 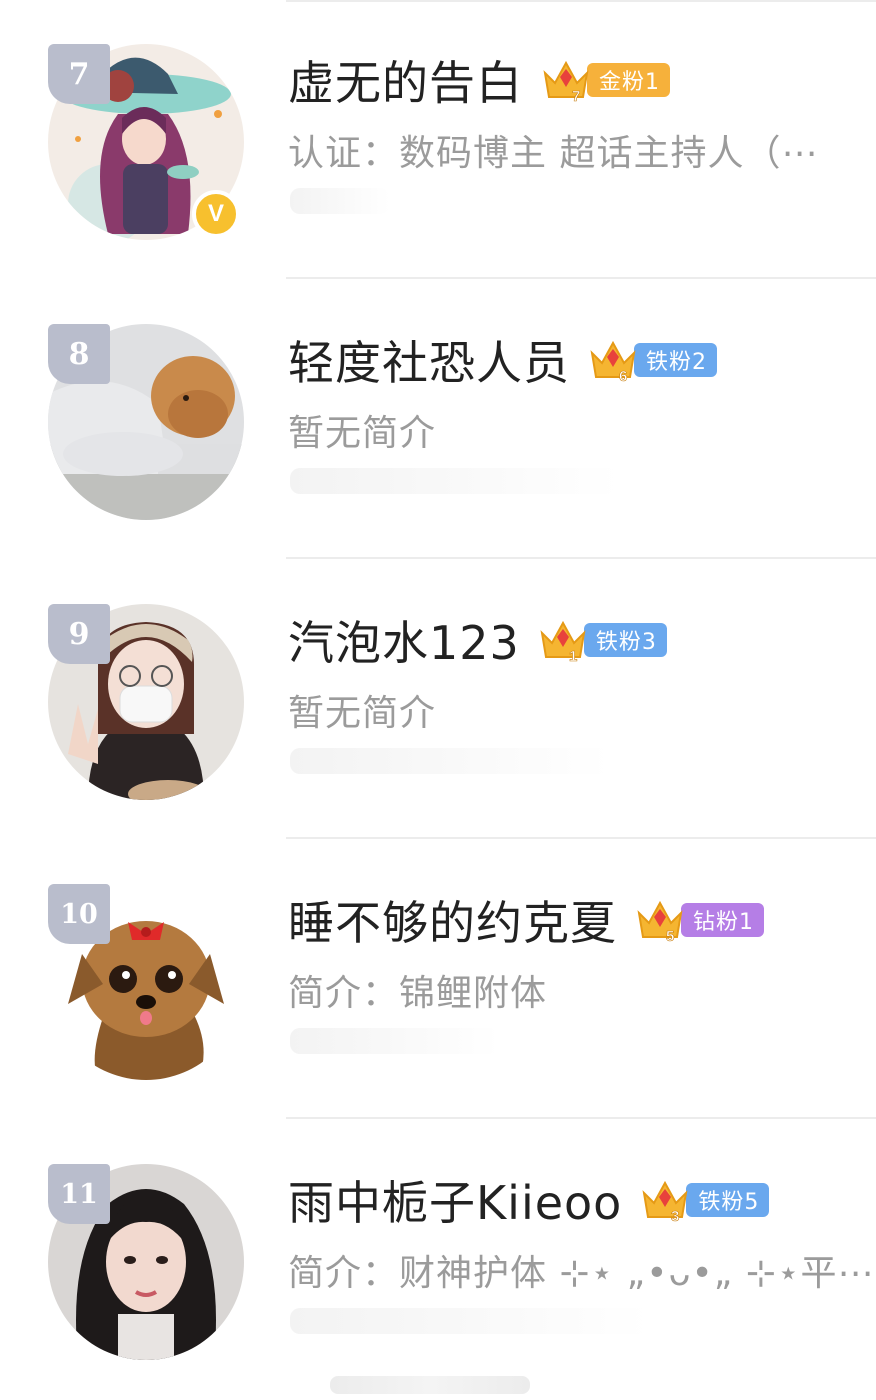 What do you see at coordinates (452, 920) in the screenshot?
I see `user-name: 睡不够的约克夏` at bounding box center [452, 920].